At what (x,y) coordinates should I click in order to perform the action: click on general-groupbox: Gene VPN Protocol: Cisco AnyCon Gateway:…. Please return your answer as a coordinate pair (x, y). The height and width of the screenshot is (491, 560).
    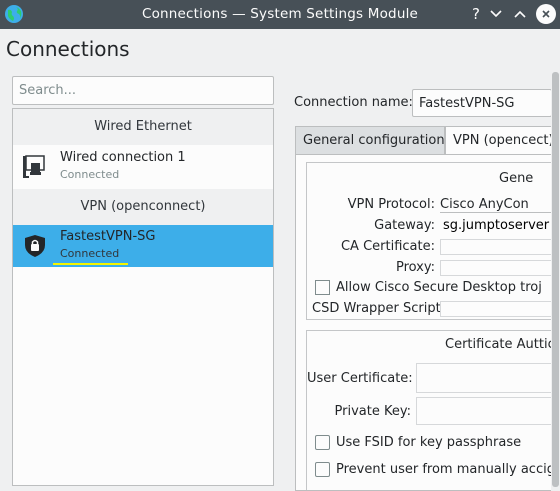
    Looking at the image, I should click on (433, 241).